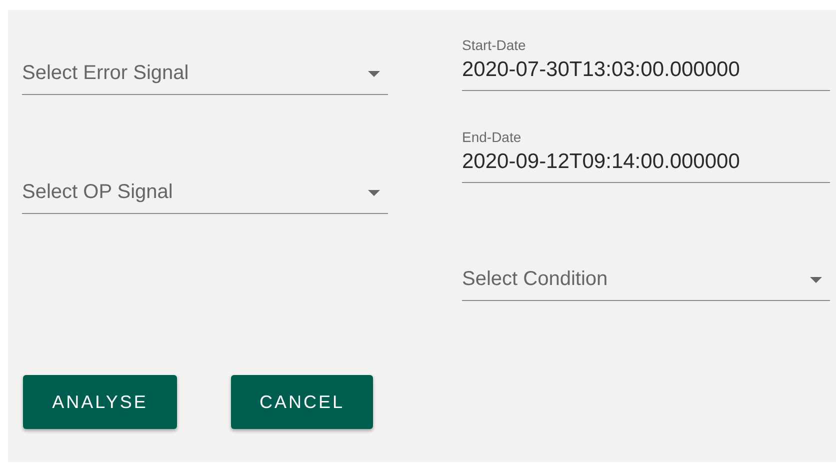 This screenshot has width=836, height=472. Describe the element at coordinates (100, 402) in the screenshot. I see `action-button: ANALYSE` at that location.